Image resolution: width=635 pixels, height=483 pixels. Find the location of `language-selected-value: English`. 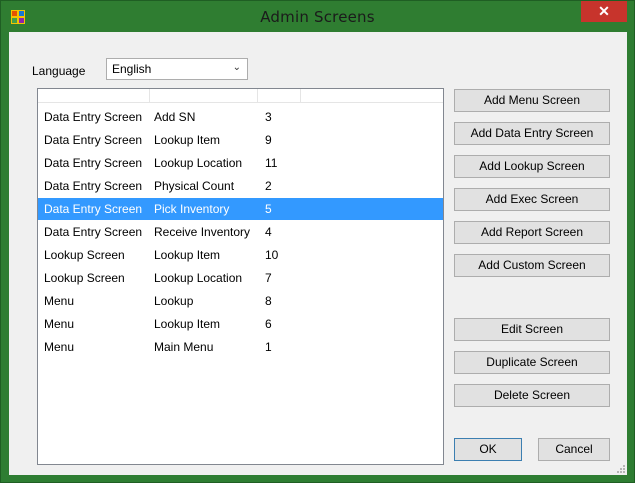

language-selected-value: English is located at coordinates (132, 69).